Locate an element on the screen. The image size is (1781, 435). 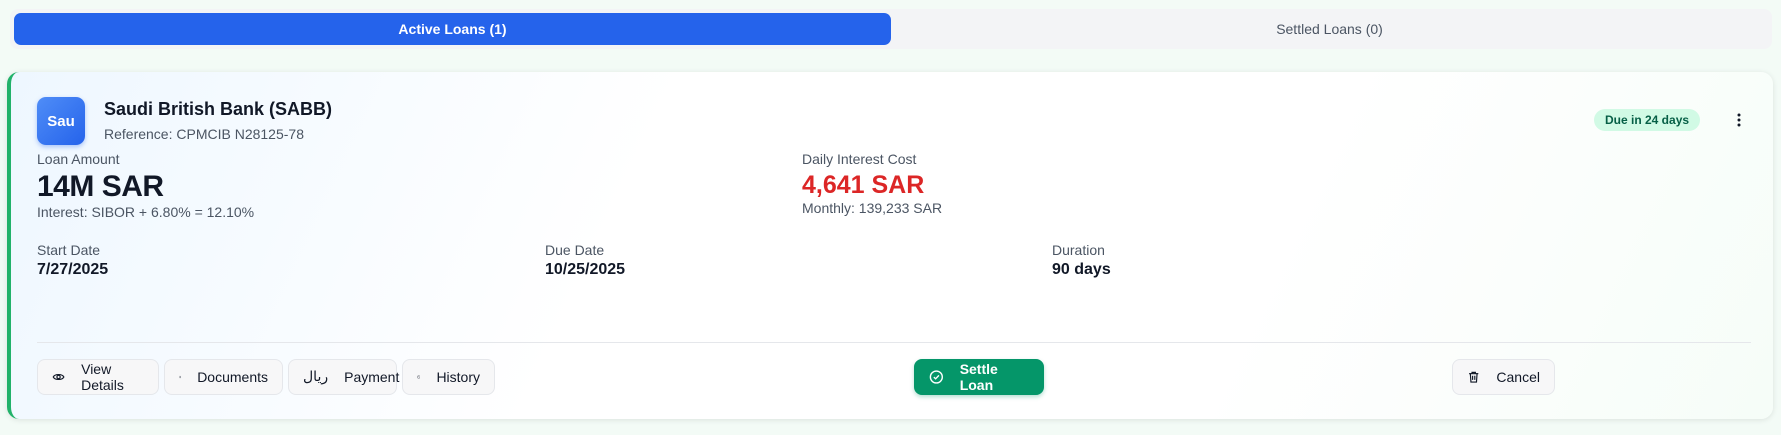
riyal-icon: ريال is located at coordinates (316, 377).